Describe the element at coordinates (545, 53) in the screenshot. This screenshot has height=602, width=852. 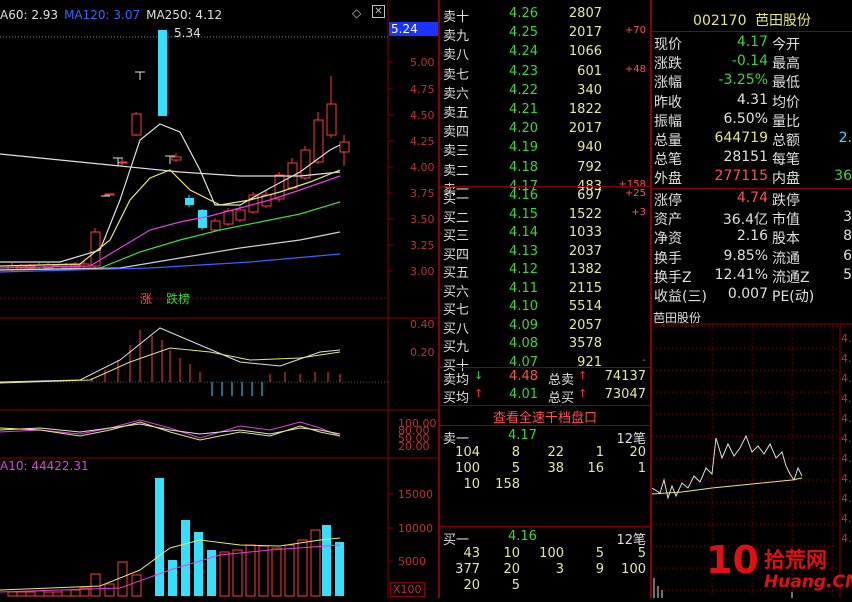
I see `order-row: 卖八 4.24 1066` at that location.